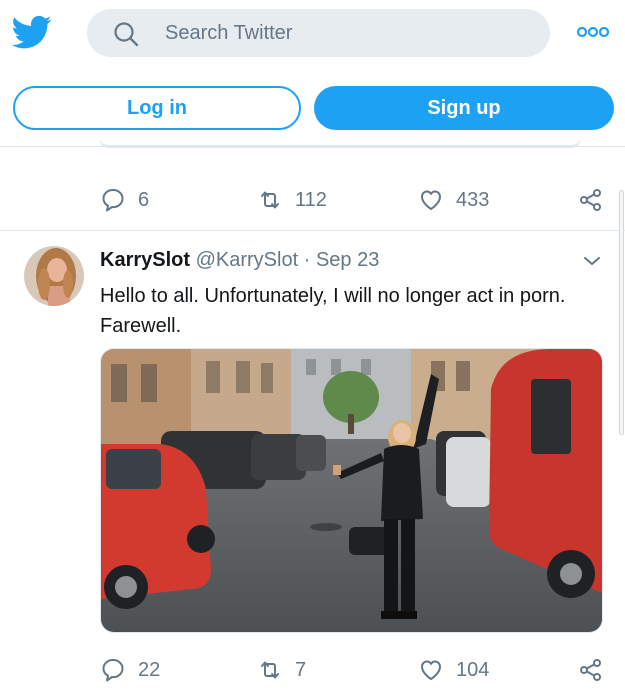 The height and width of the screenshot is (700, 625). What do you see at coordinates (145, 260) in the screenshot?
I see `display-name: KarrySlot` at bounding box center [145, 260].